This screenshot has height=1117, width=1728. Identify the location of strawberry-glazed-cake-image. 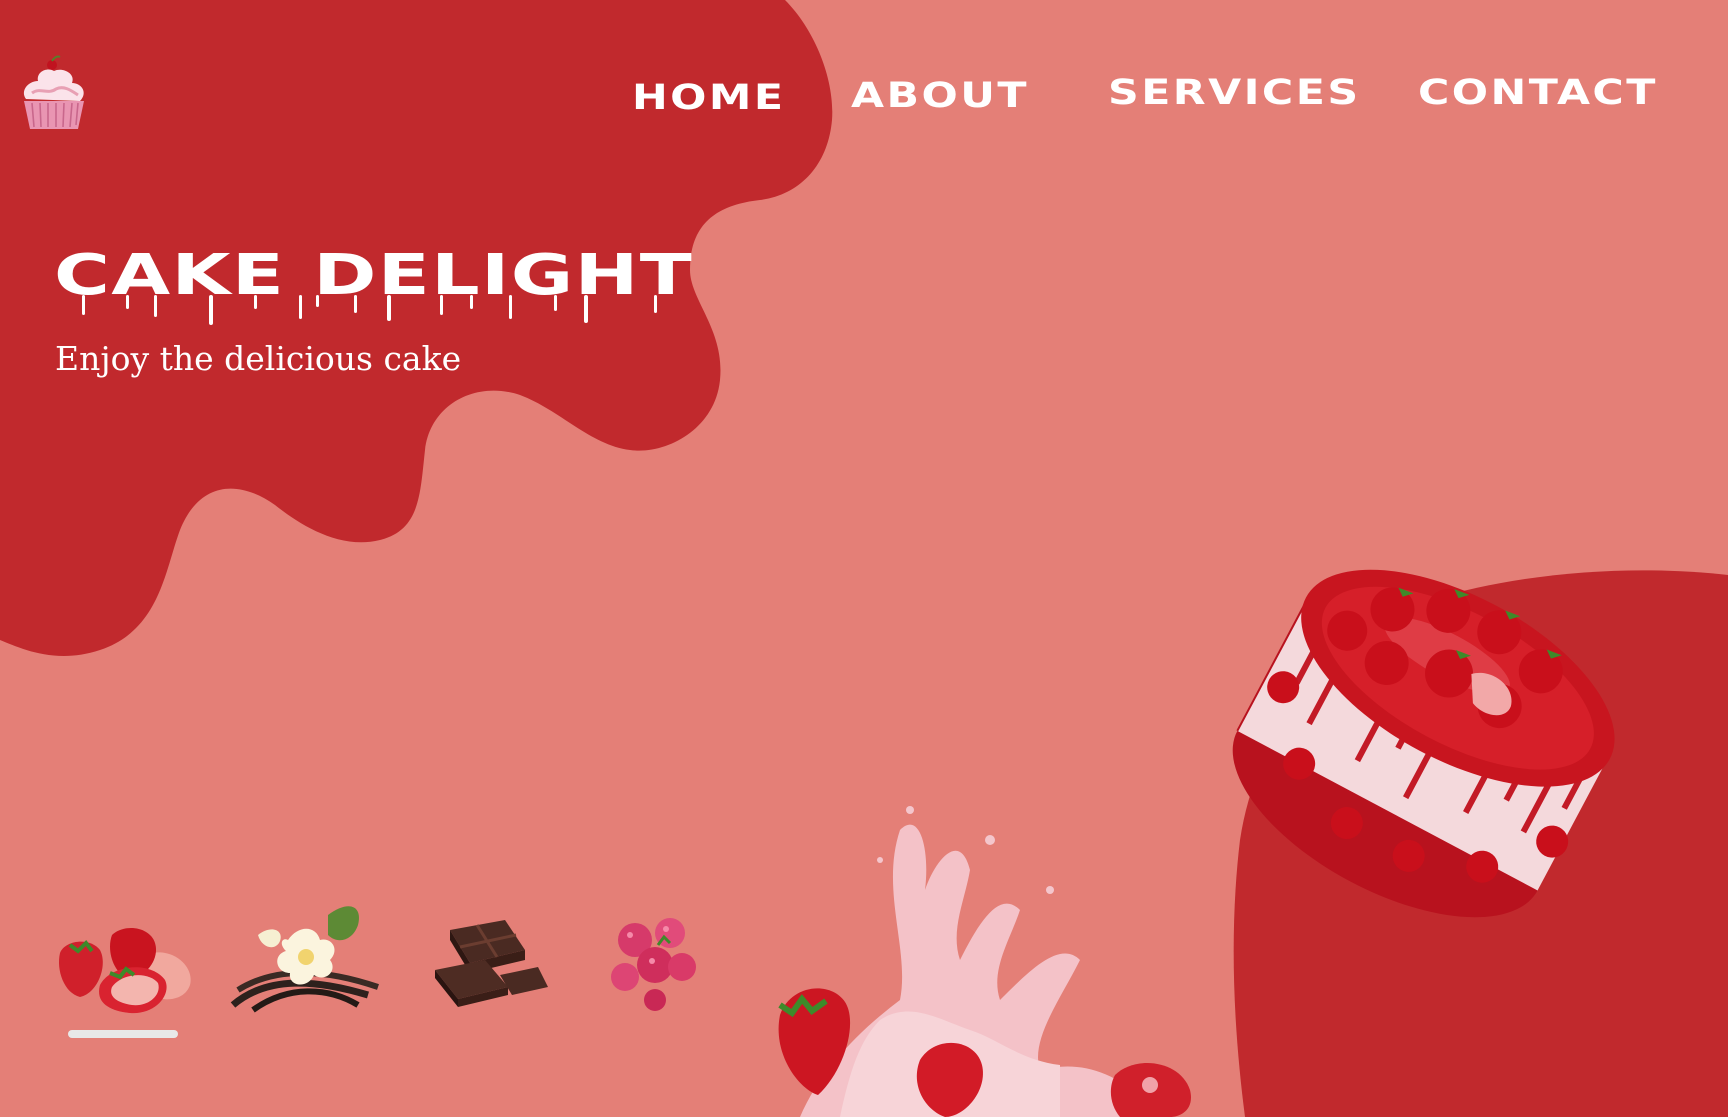
(1425, 740).